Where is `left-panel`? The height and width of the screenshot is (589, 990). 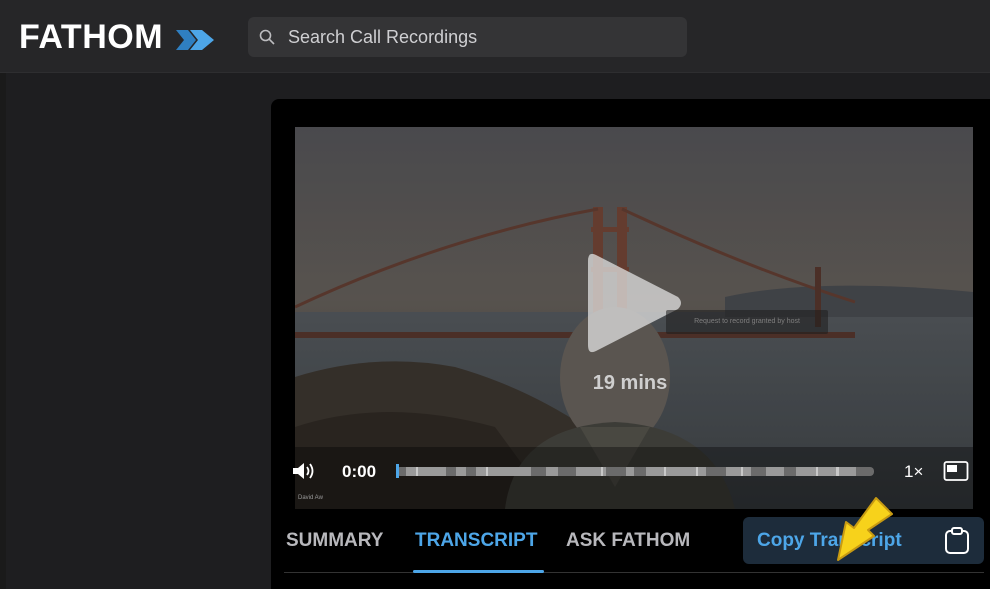 left-panel is located at coordinates (3, 331).